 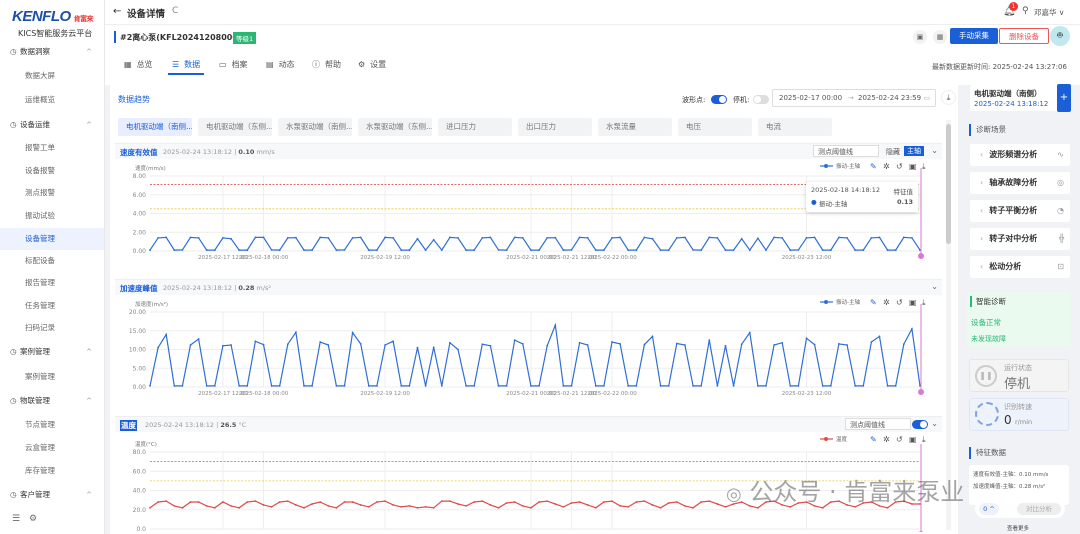 What do you see at coordinates (1020, 98) in the screenshot?
I see `point-card: 电机驱动端（南侧） 2025-02-24 13:18:12` at bounding box center [1020, 98].